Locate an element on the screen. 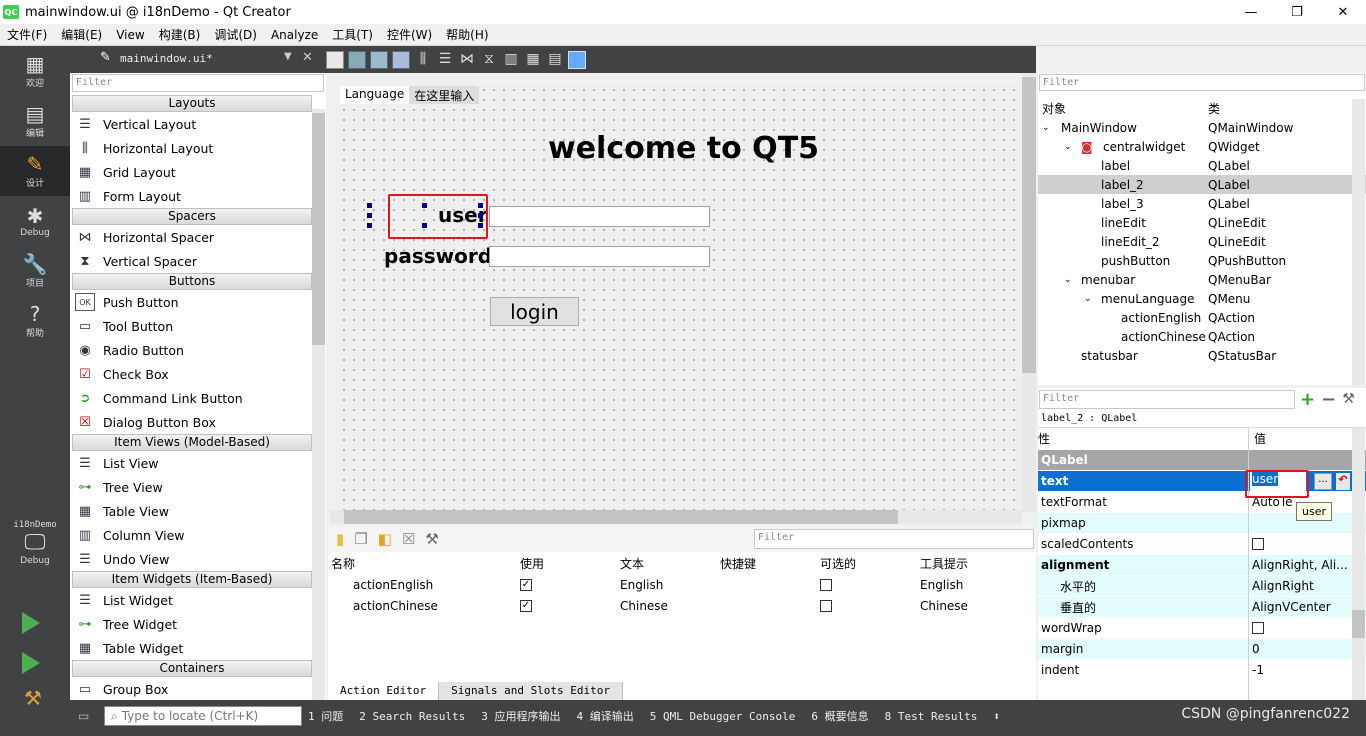 This screenshot has width=1366, height=736. mode-help: ? 帮助 is located at coordinates (35, 321).